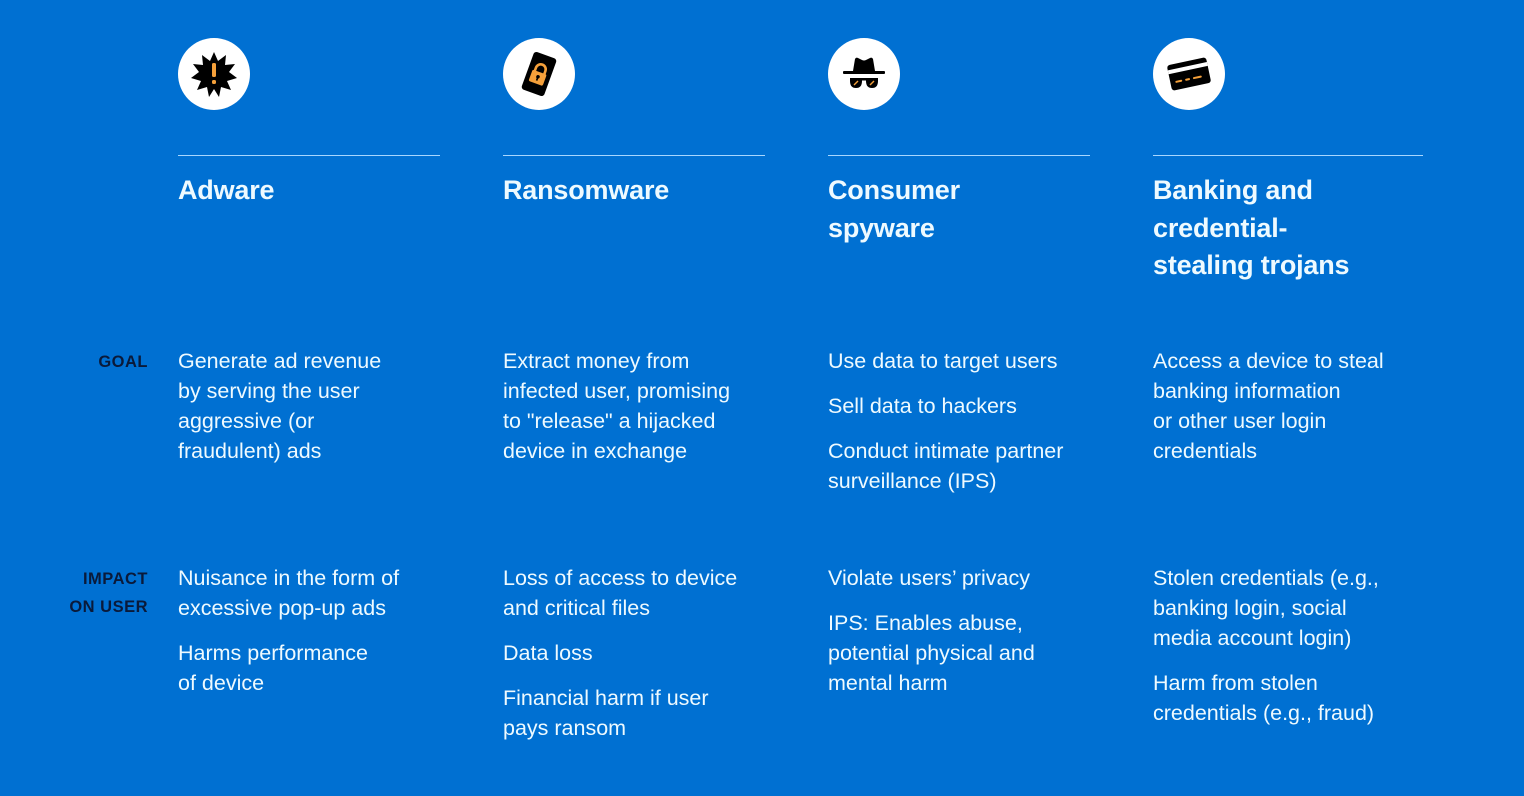 Image resolution: width=1524 pixels, height=796 pixels. Describe the element at coordinates (586, 190) in the screenshot. I see `column-title: Ransomware` at that location.